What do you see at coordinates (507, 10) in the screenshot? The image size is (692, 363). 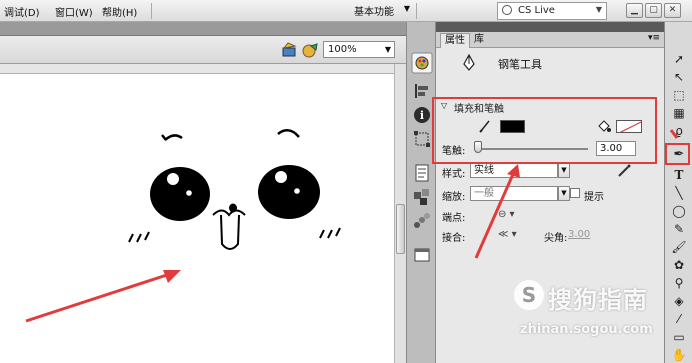 I see `search-icon` at bounding box center [507, 10].